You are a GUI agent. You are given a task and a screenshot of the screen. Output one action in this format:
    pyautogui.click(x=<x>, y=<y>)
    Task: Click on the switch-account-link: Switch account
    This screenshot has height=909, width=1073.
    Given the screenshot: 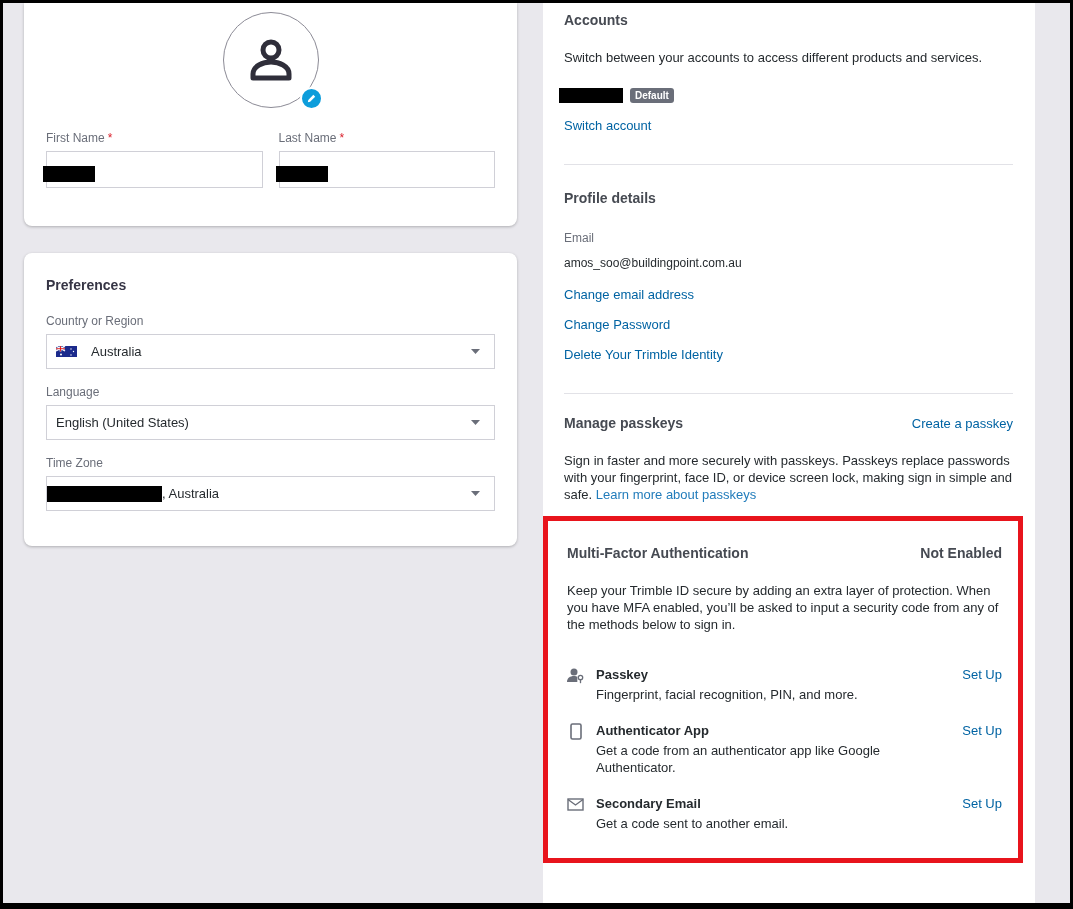 What is the action you would take?
    pyautogui.click(x=608, y=125)
    